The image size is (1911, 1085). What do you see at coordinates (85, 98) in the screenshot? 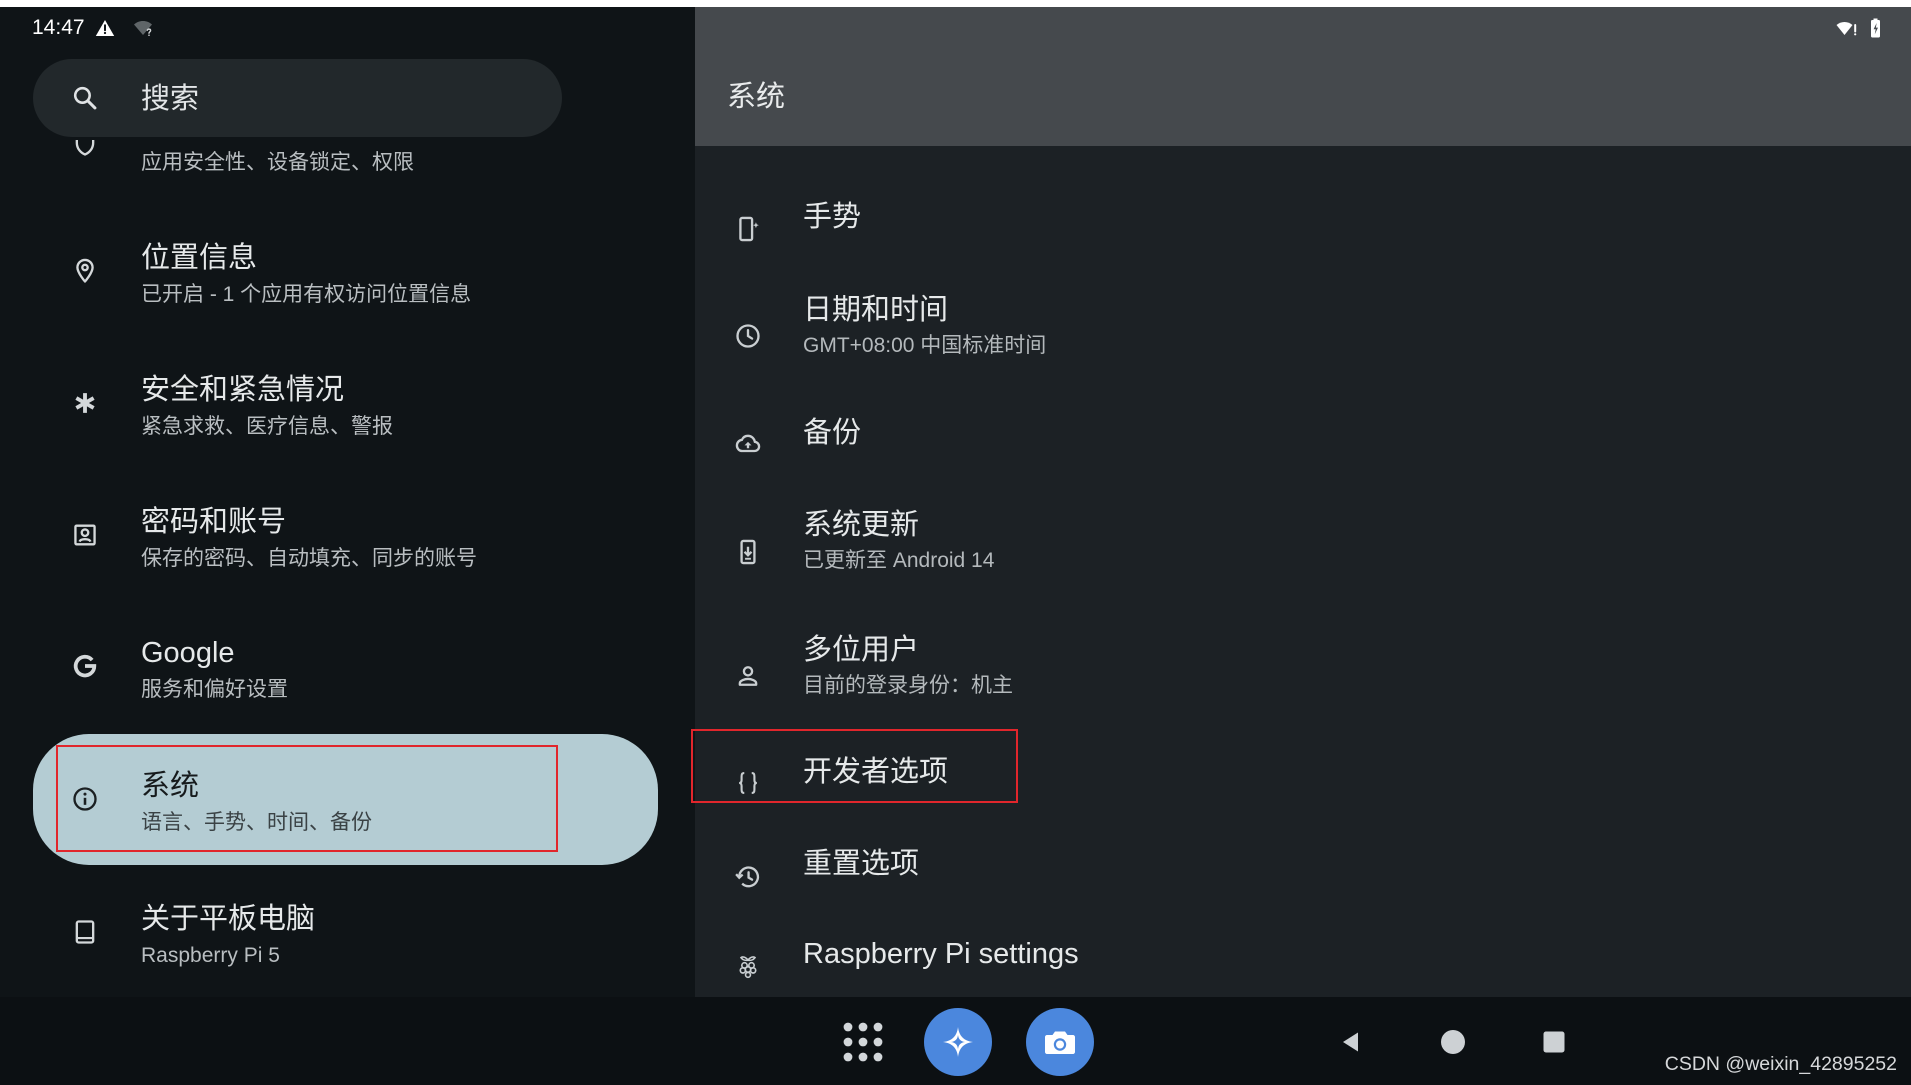
I see `search-icon` at bounding box center [85, 98].